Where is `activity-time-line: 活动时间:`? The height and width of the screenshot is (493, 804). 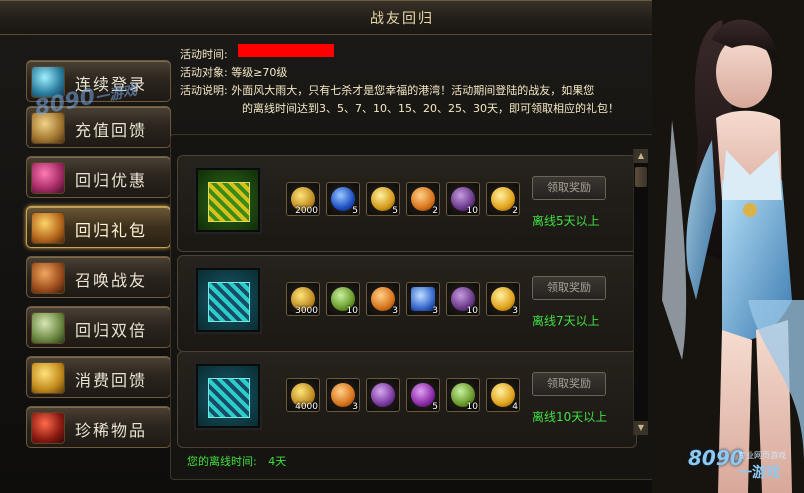
activity-time-line: 活动时间: is located at coordinates (204, 54).